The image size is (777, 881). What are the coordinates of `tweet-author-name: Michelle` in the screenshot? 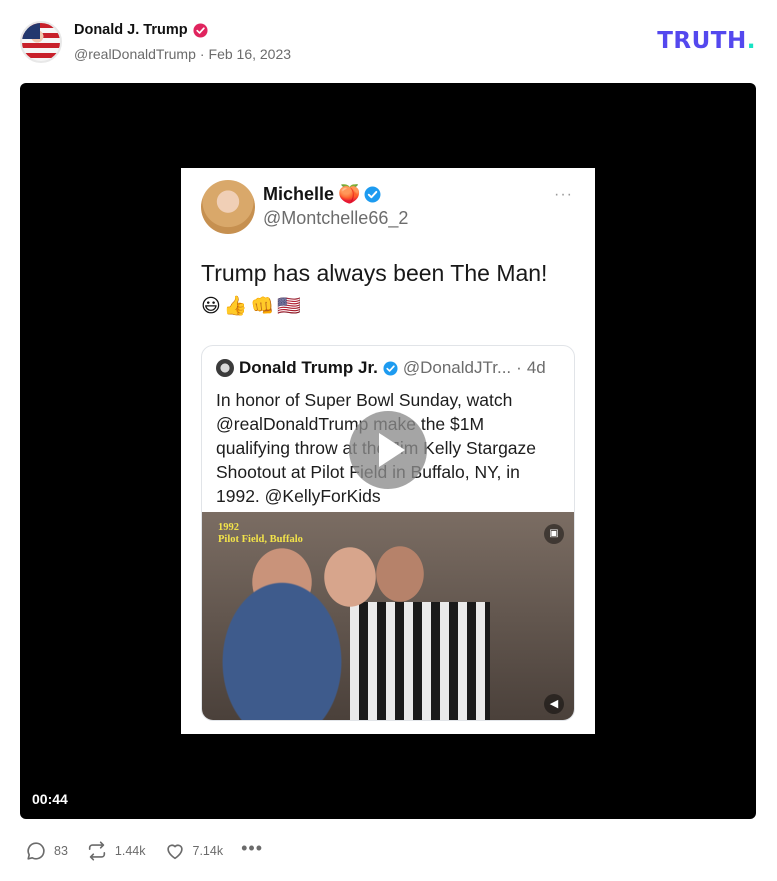 It's located at (299, 194).